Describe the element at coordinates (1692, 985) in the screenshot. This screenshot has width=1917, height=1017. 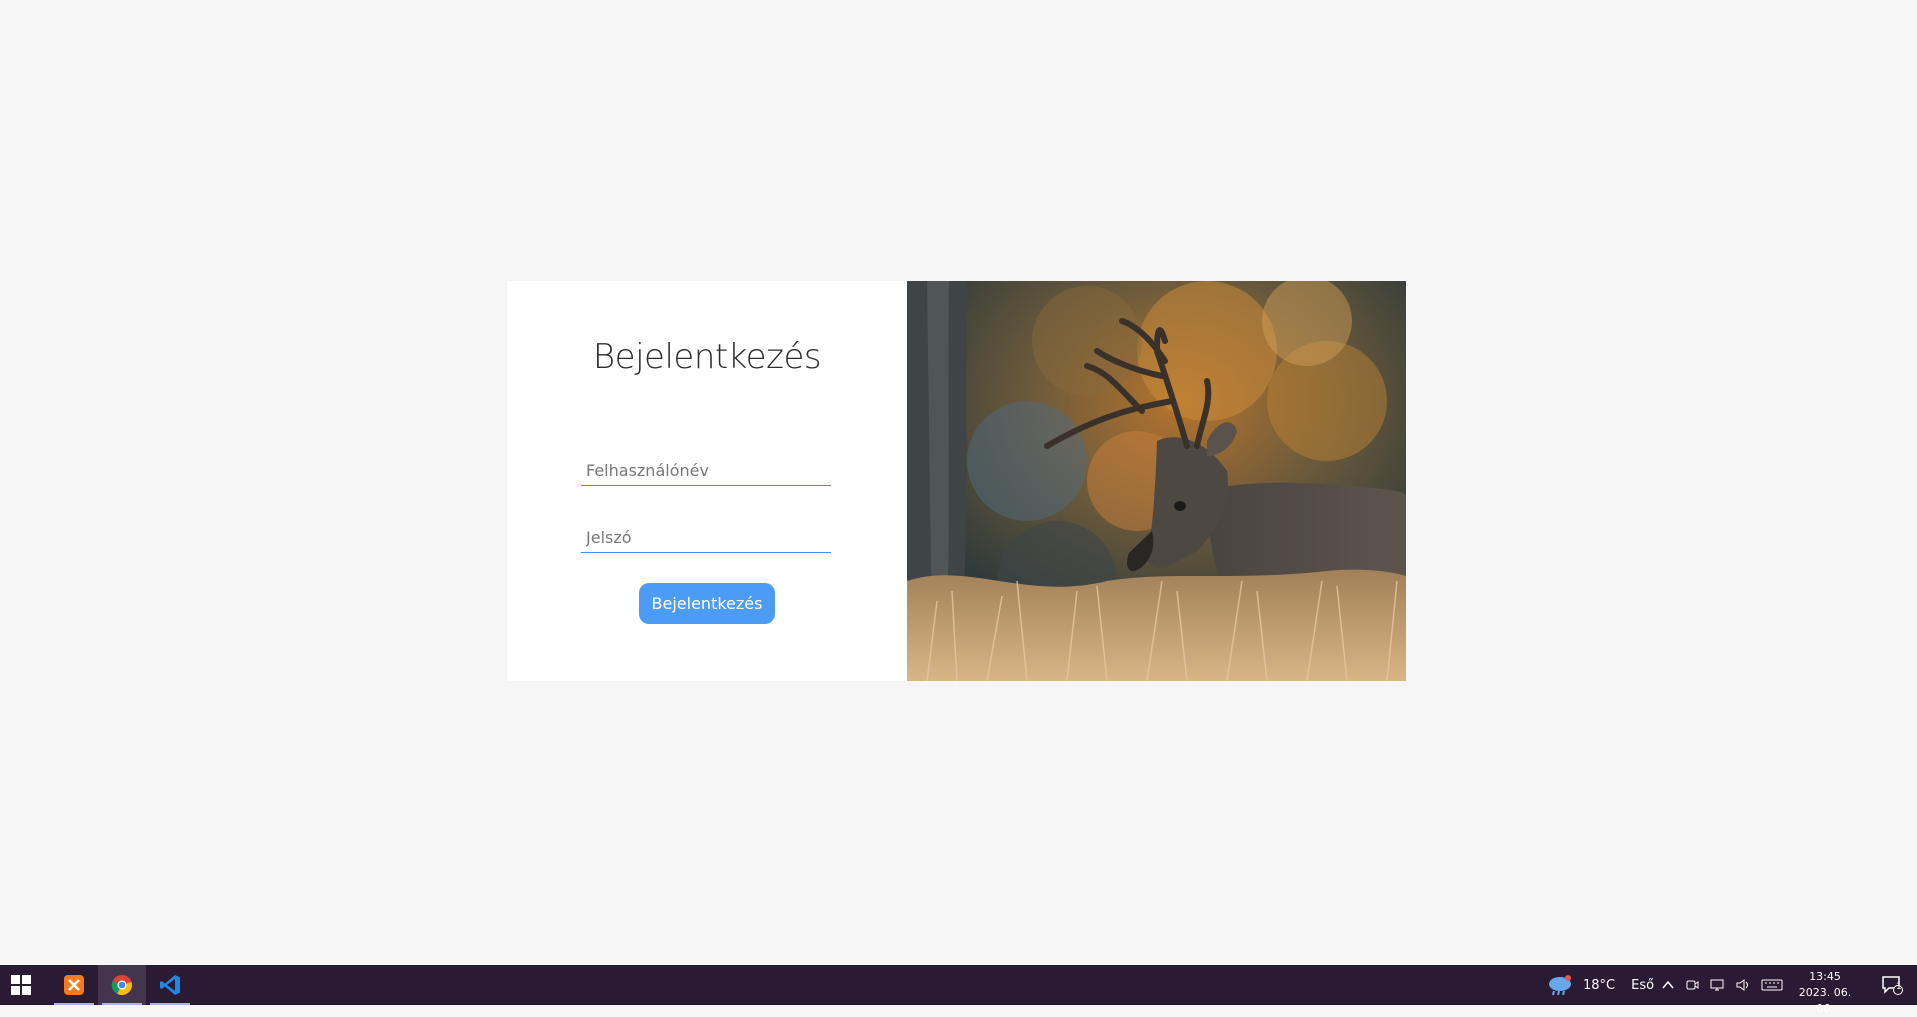
I see `meet-now-icon` at that location.